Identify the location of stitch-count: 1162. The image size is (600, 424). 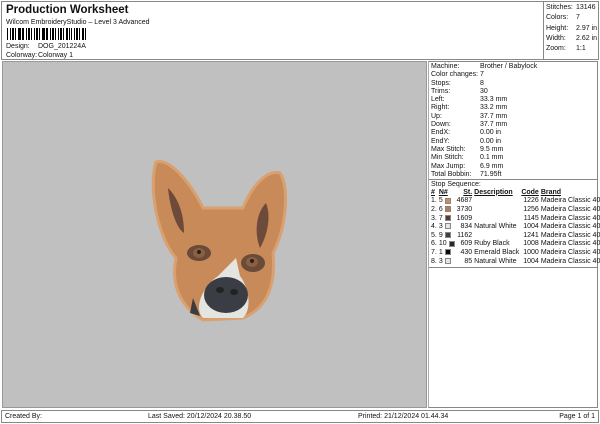
(465, 235).